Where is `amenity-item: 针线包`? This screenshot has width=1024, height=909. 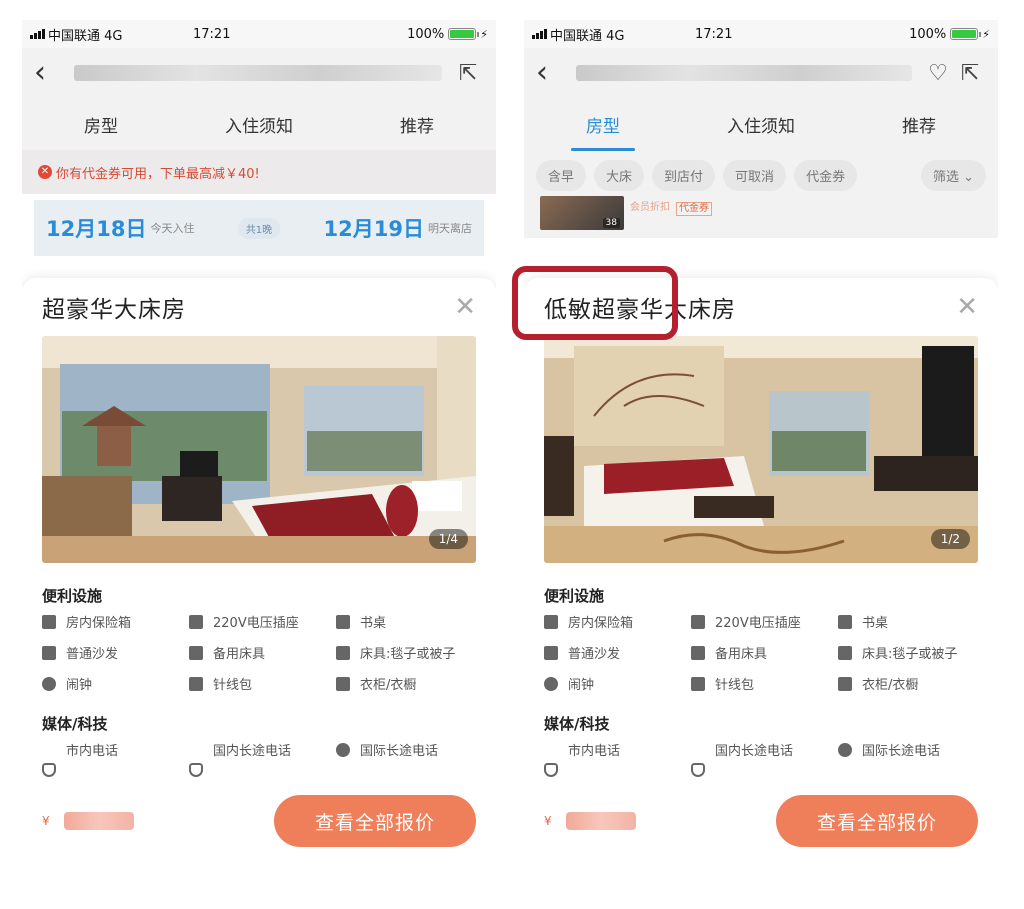
amenity-item: 针线包 is located at coordinates (764, 683).